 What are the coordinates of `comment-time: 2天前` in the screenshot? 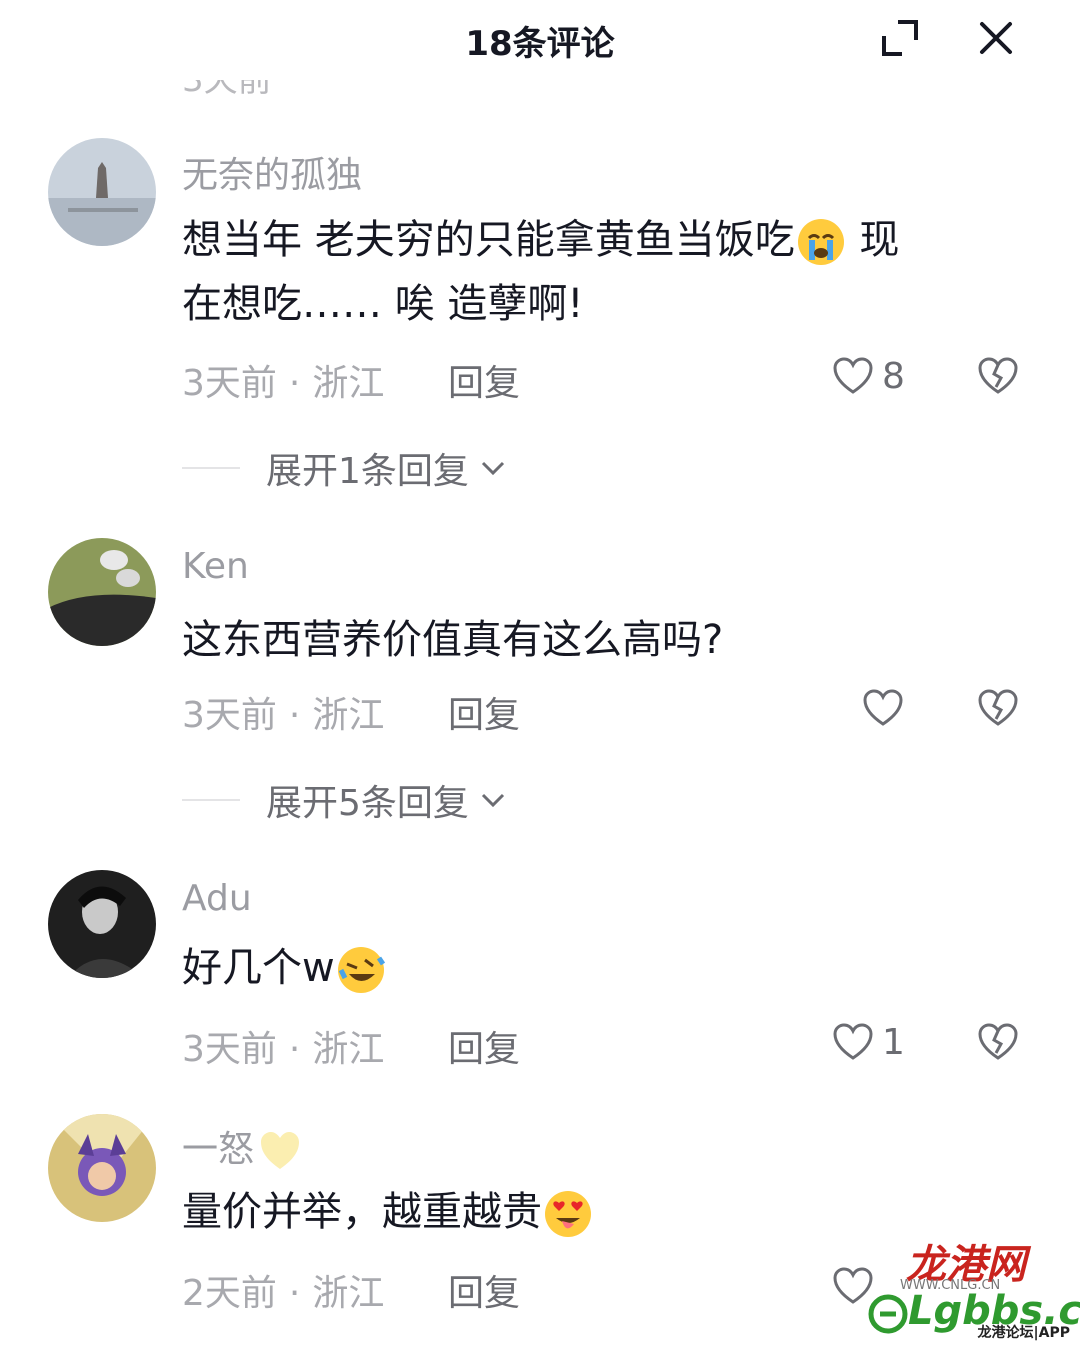 It's located at (229, 1293).